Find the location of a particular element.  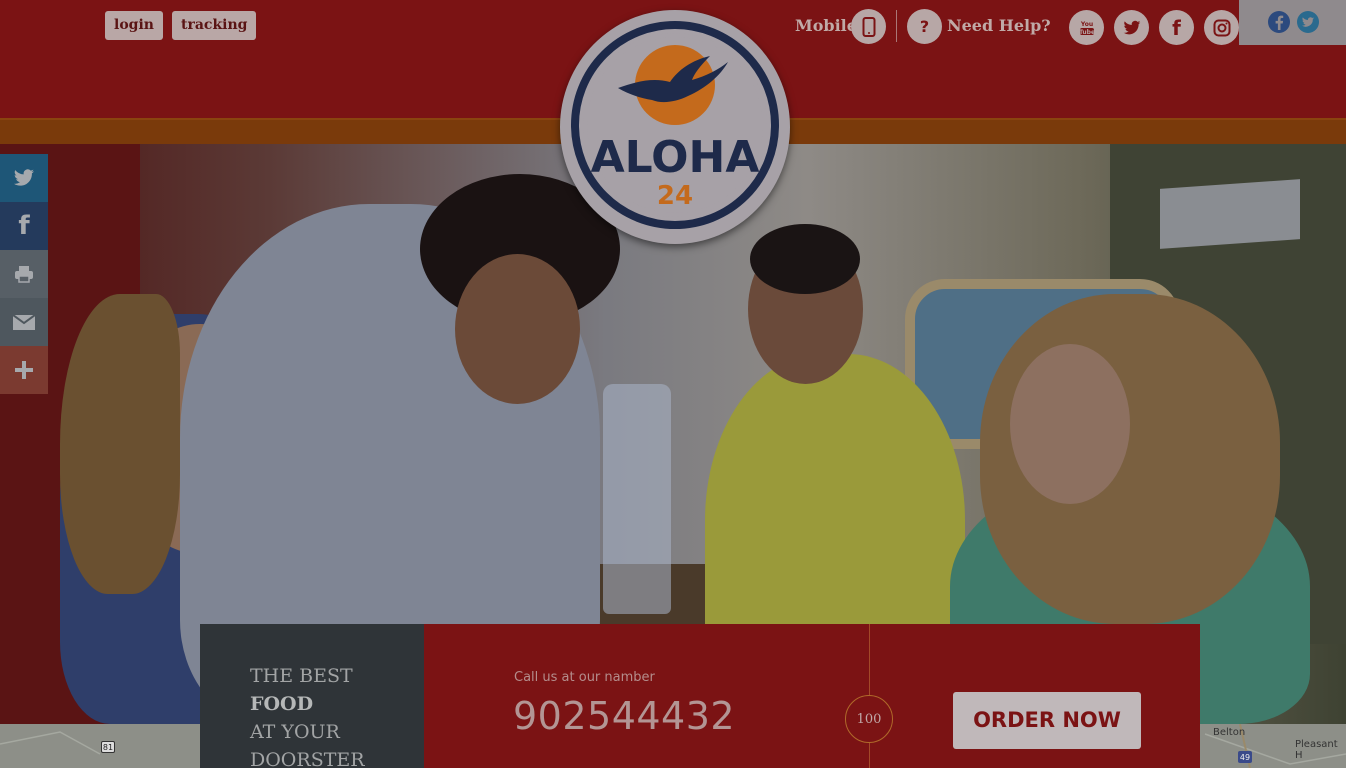

svg-text: Tube is located at coordinates (1086, 32).